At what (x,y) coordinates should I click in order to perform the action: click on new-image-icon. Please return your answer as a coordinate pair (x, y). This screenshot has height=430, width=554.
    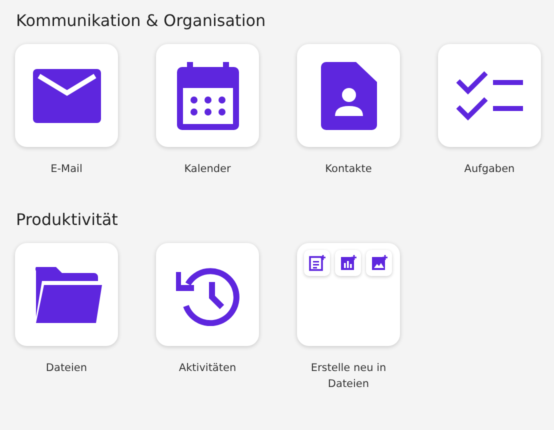
    Looking at the image, I should click on (379, 263).